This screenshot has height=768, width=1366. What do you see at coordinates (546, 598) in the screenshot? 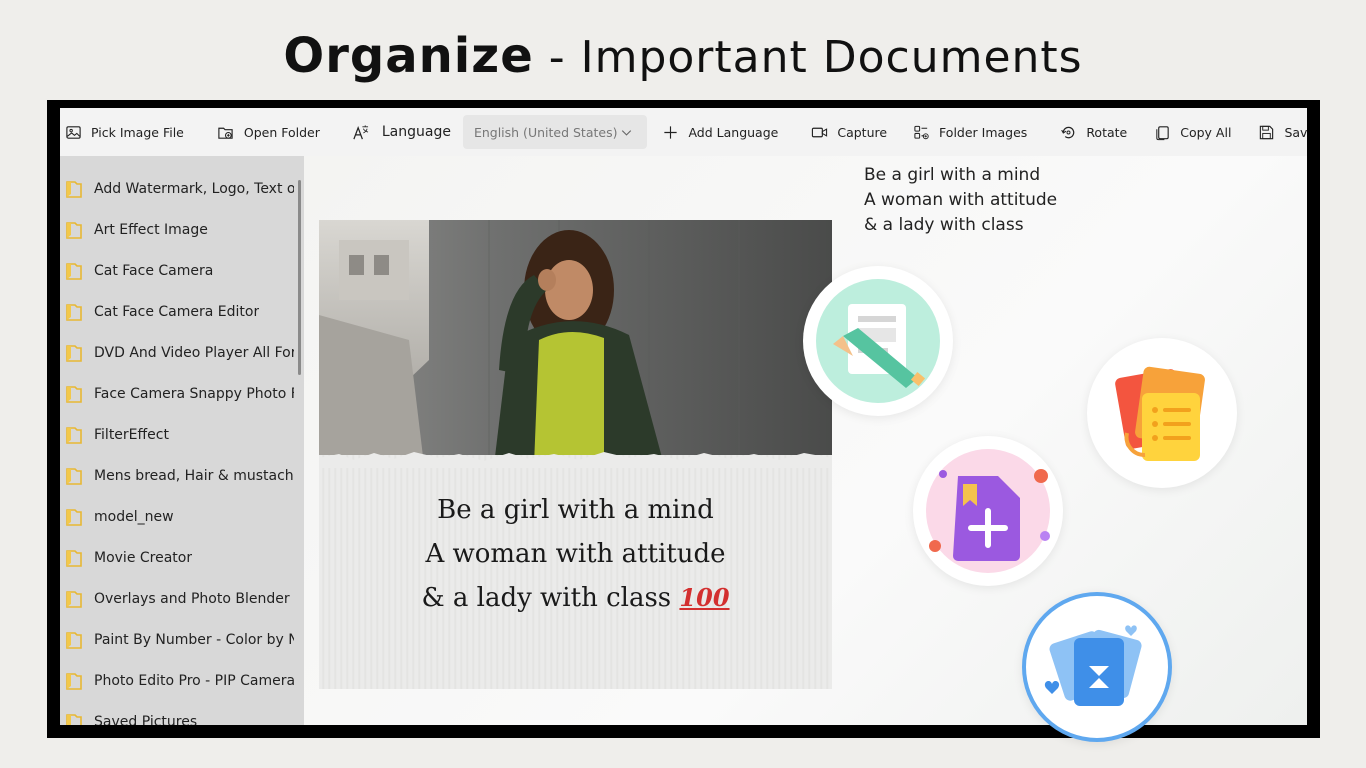
I see `image-quote-line3: & a lady with class` at bounding box center [546, 598].